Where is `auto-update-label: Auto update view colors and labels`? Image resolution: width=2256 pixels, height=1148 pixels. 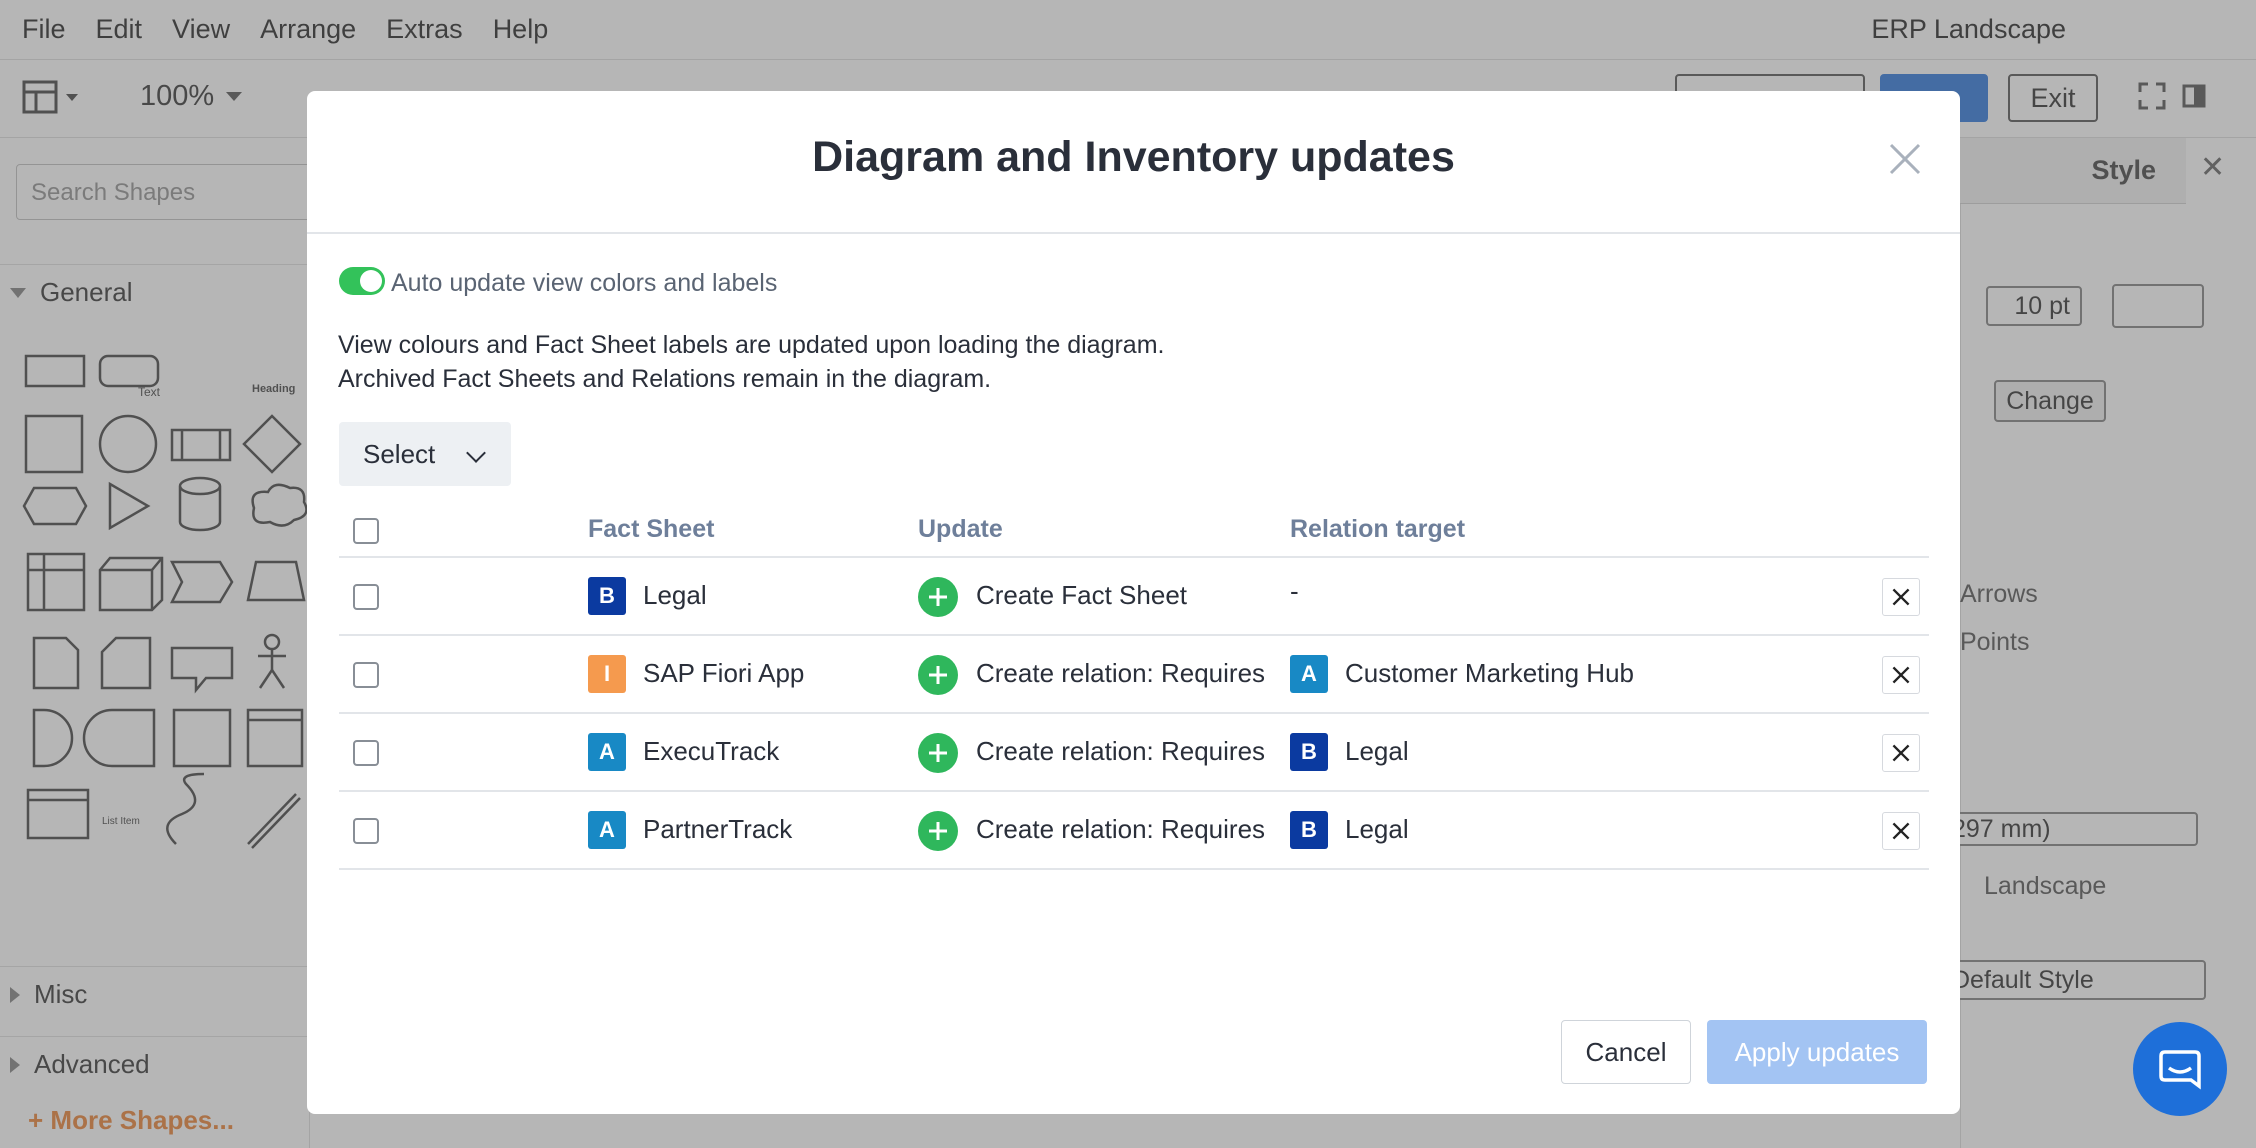
auto-update-label: Auto update view colors and labels is located at coordinates (584, 283).